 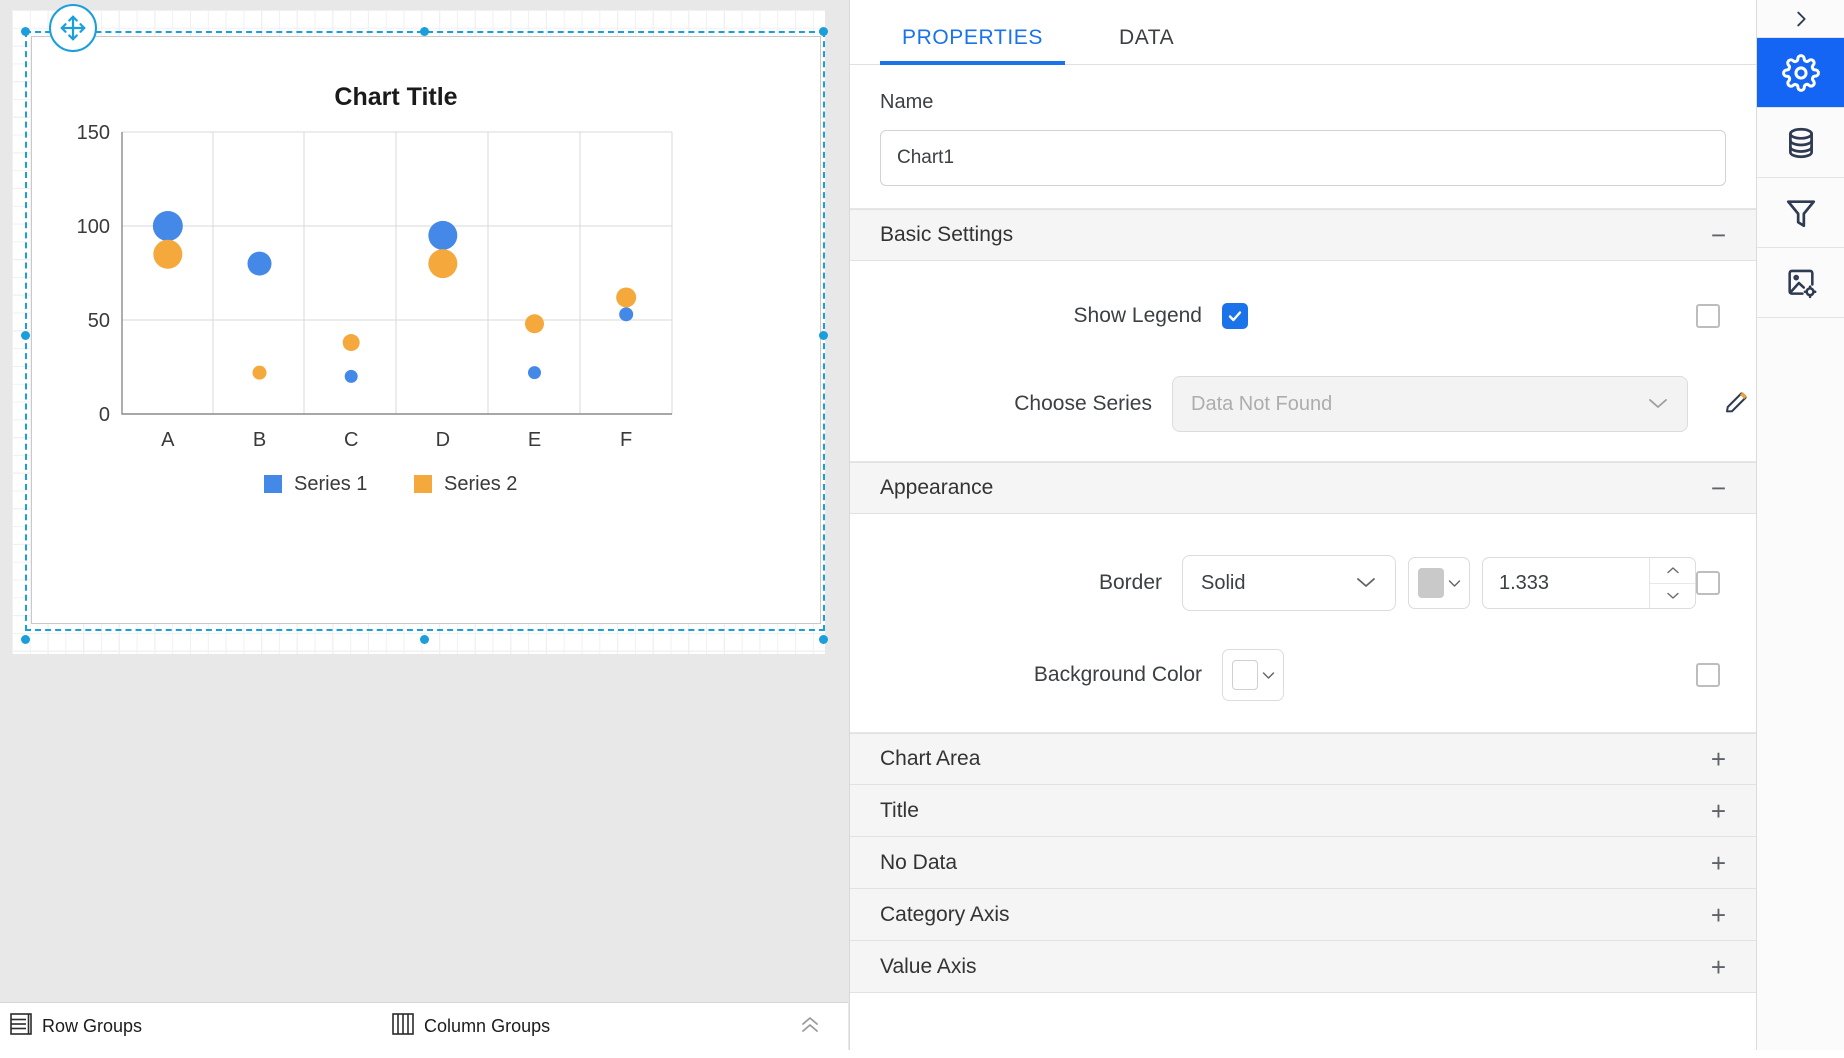 What do you see at coordinates (823, 31) in the screenshot?
I see `selection-handle-top-right` at bounding box center [823, 31].